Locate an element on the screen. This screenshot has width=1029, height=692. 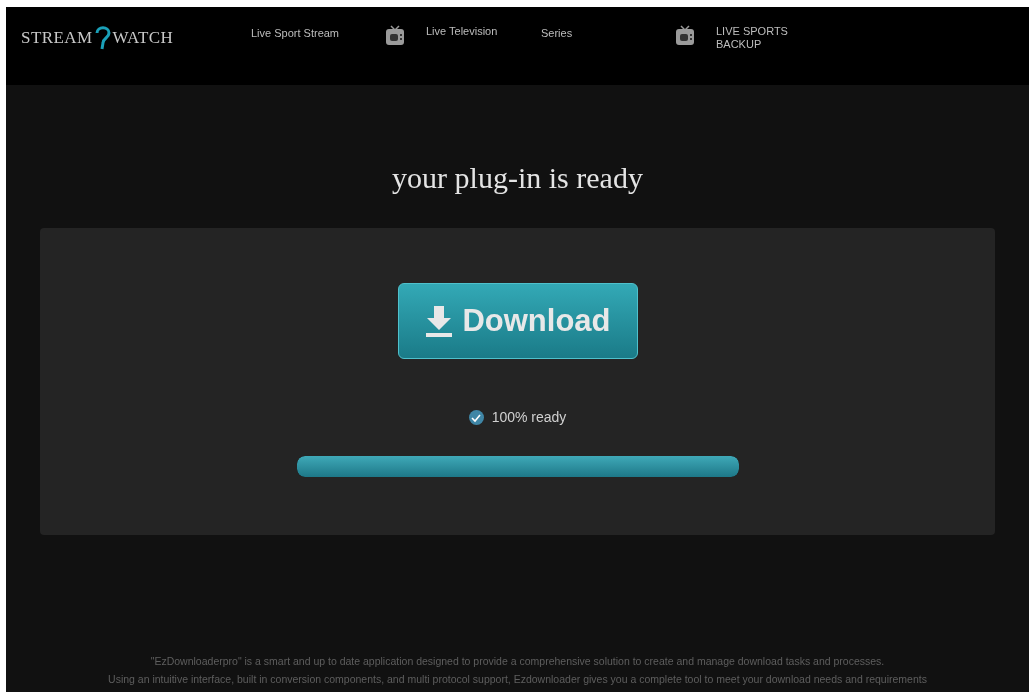
nav-link: Live Television is located at coordinates (471, 31).